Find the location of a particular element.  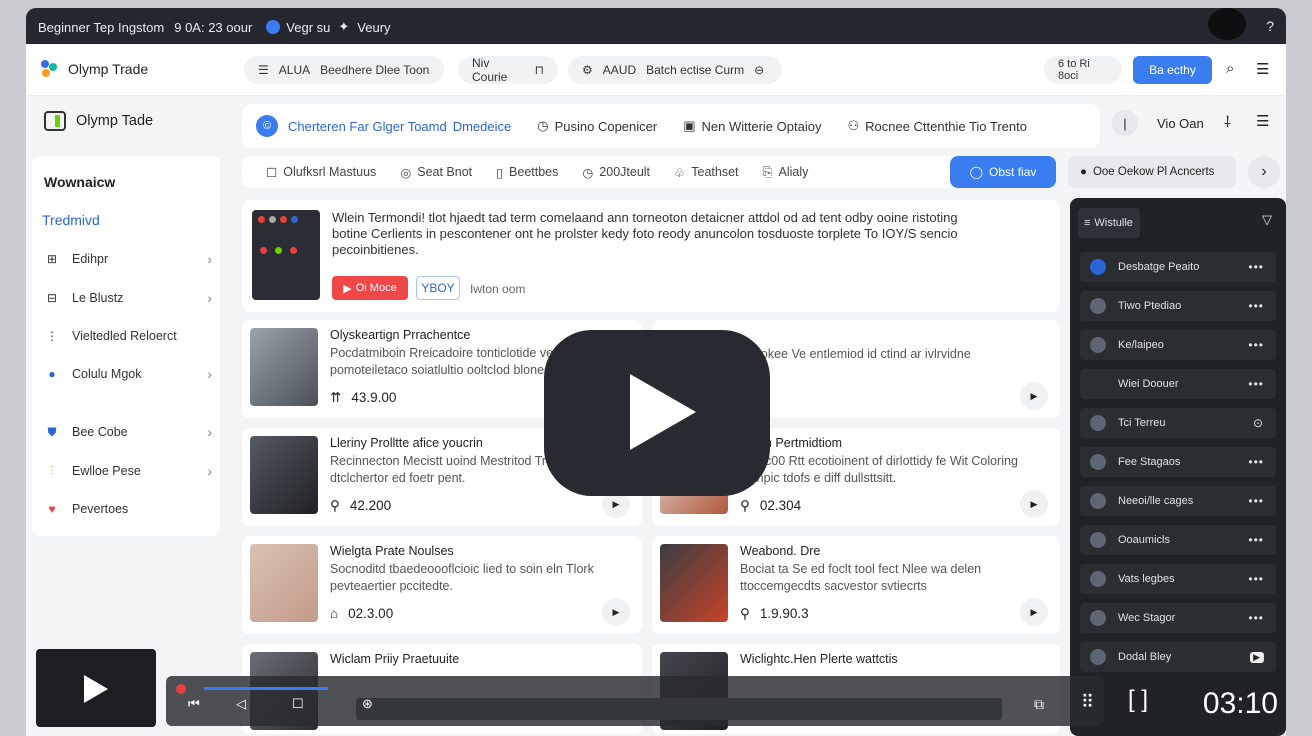

panel-item: Wiei Doouer ••• is located at coordinates (1178, 384).